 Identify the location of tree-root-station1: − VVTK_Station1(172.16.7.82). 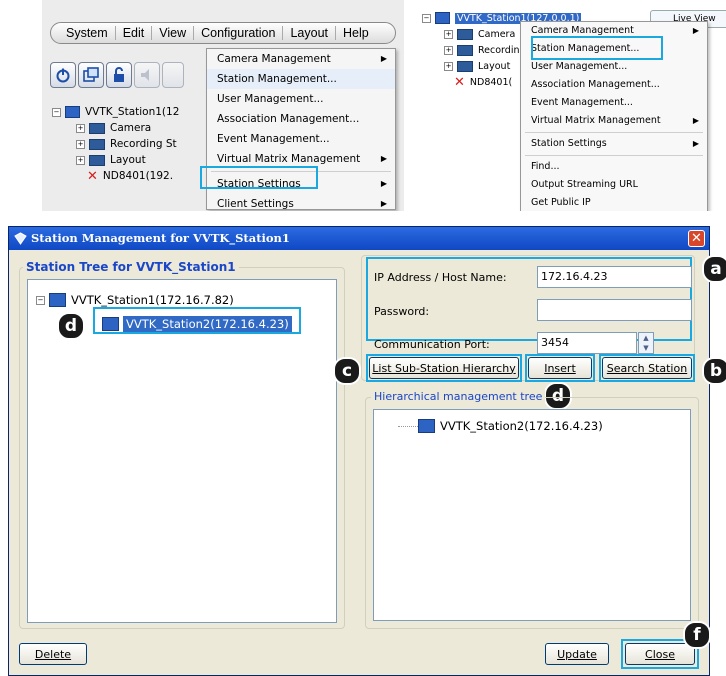
(135, 300).